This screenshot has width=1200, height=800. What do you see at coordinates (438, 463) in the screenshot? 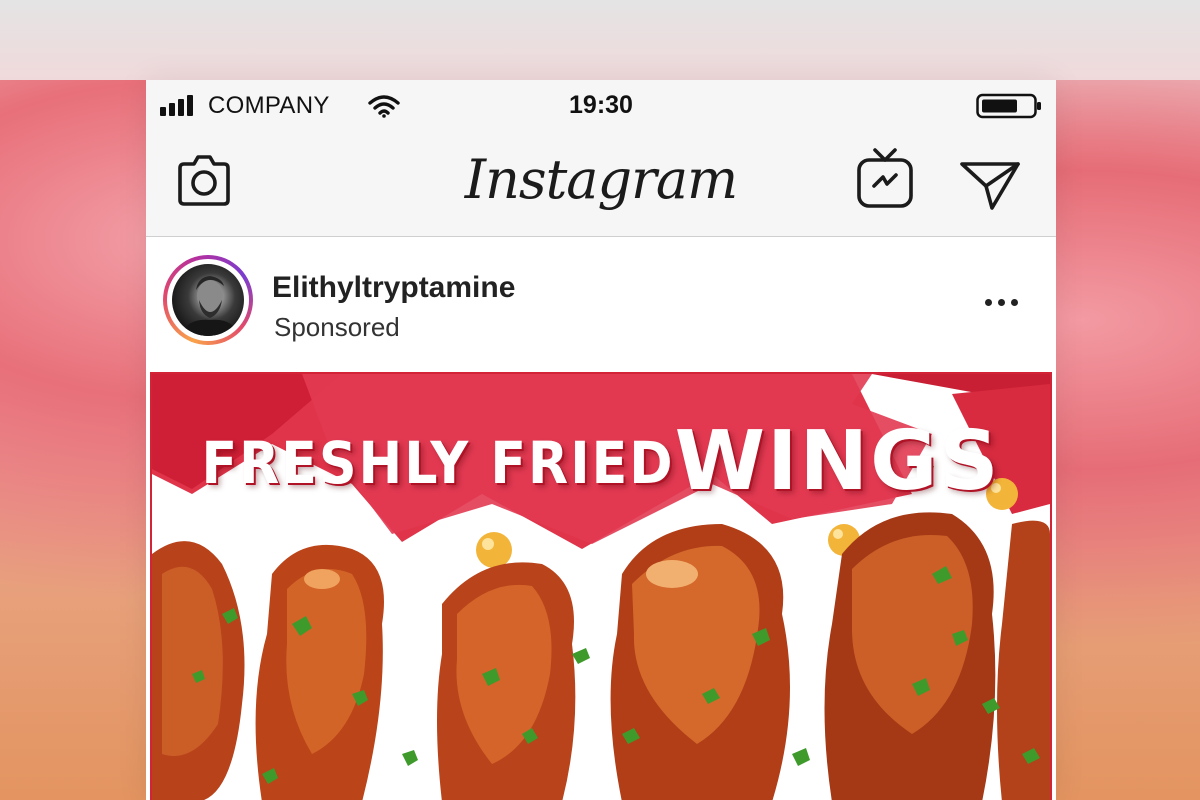
I see `ad-text-line1: FRESHLY FRIED` at bounding box center [438, 463].